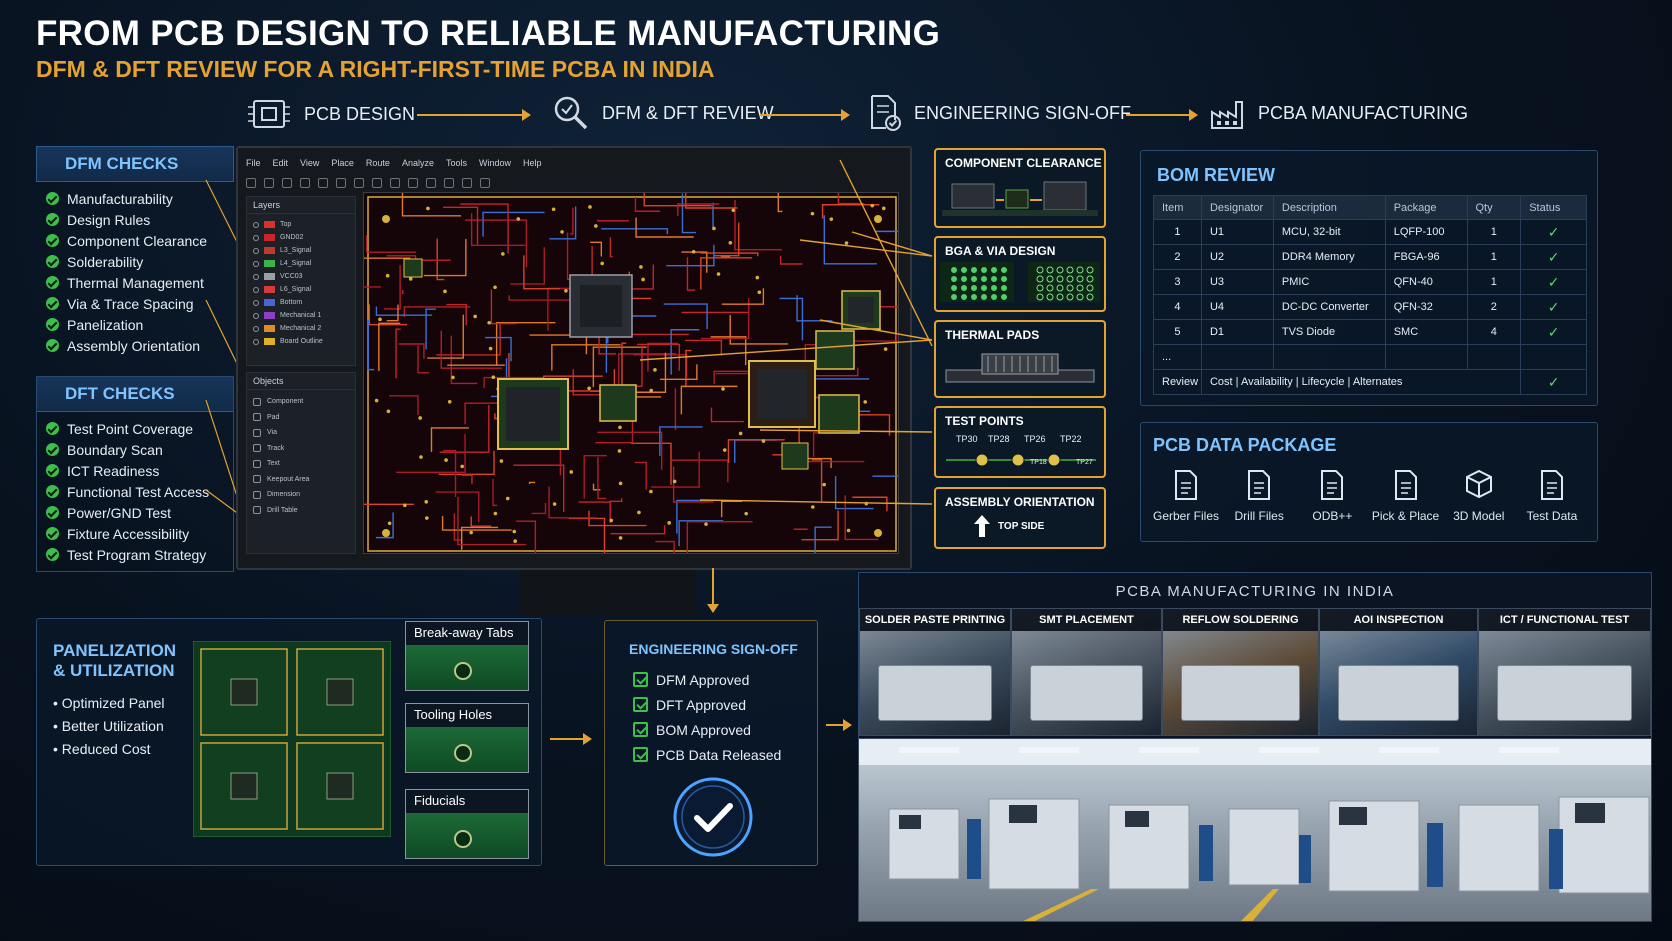 The height and width of the screenshot is (941, 1672). I want to click on object-row: Drill Table, so click(301, 511).